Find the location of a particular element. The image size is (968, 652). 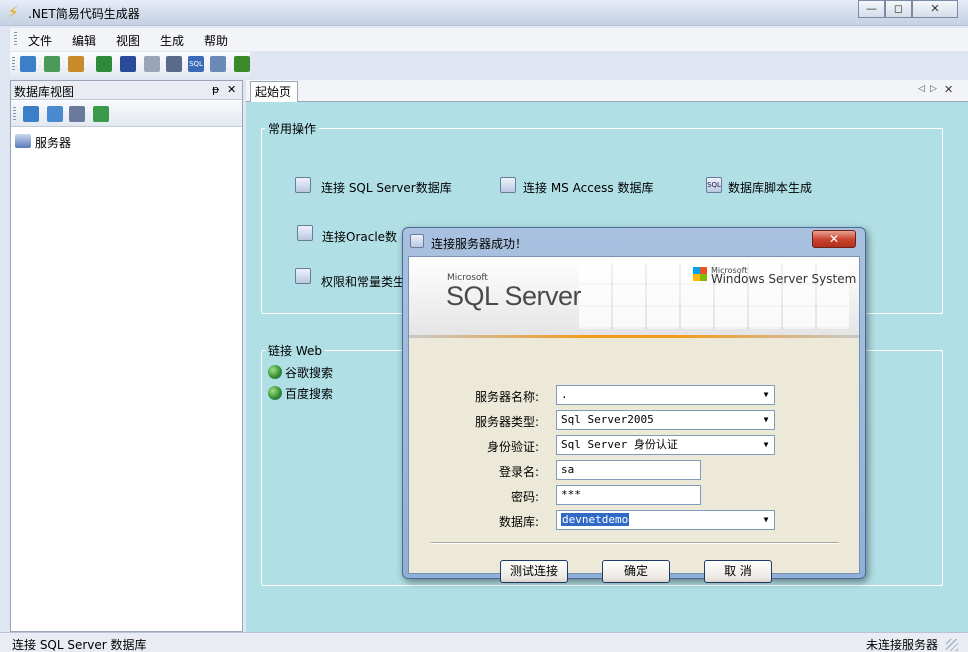

menu-help: 帮助 is located at coordinates (216, 40).